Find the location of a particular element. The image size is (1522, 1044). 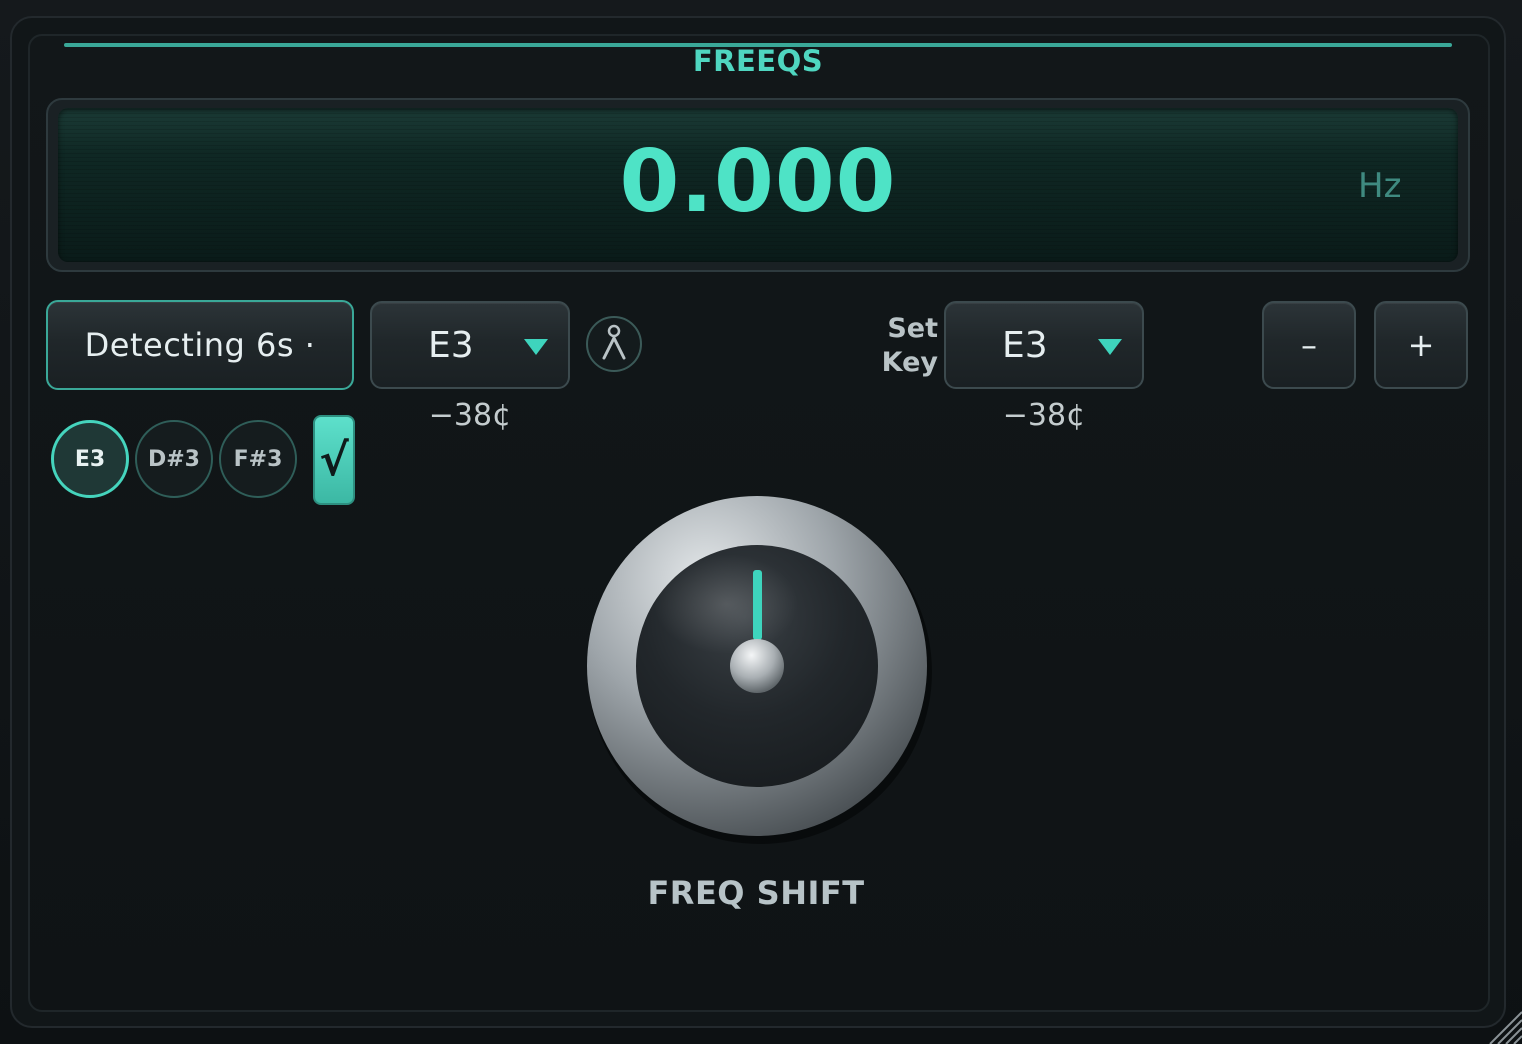

frequency-value: 0.000 is located at coordinates (758, 182).